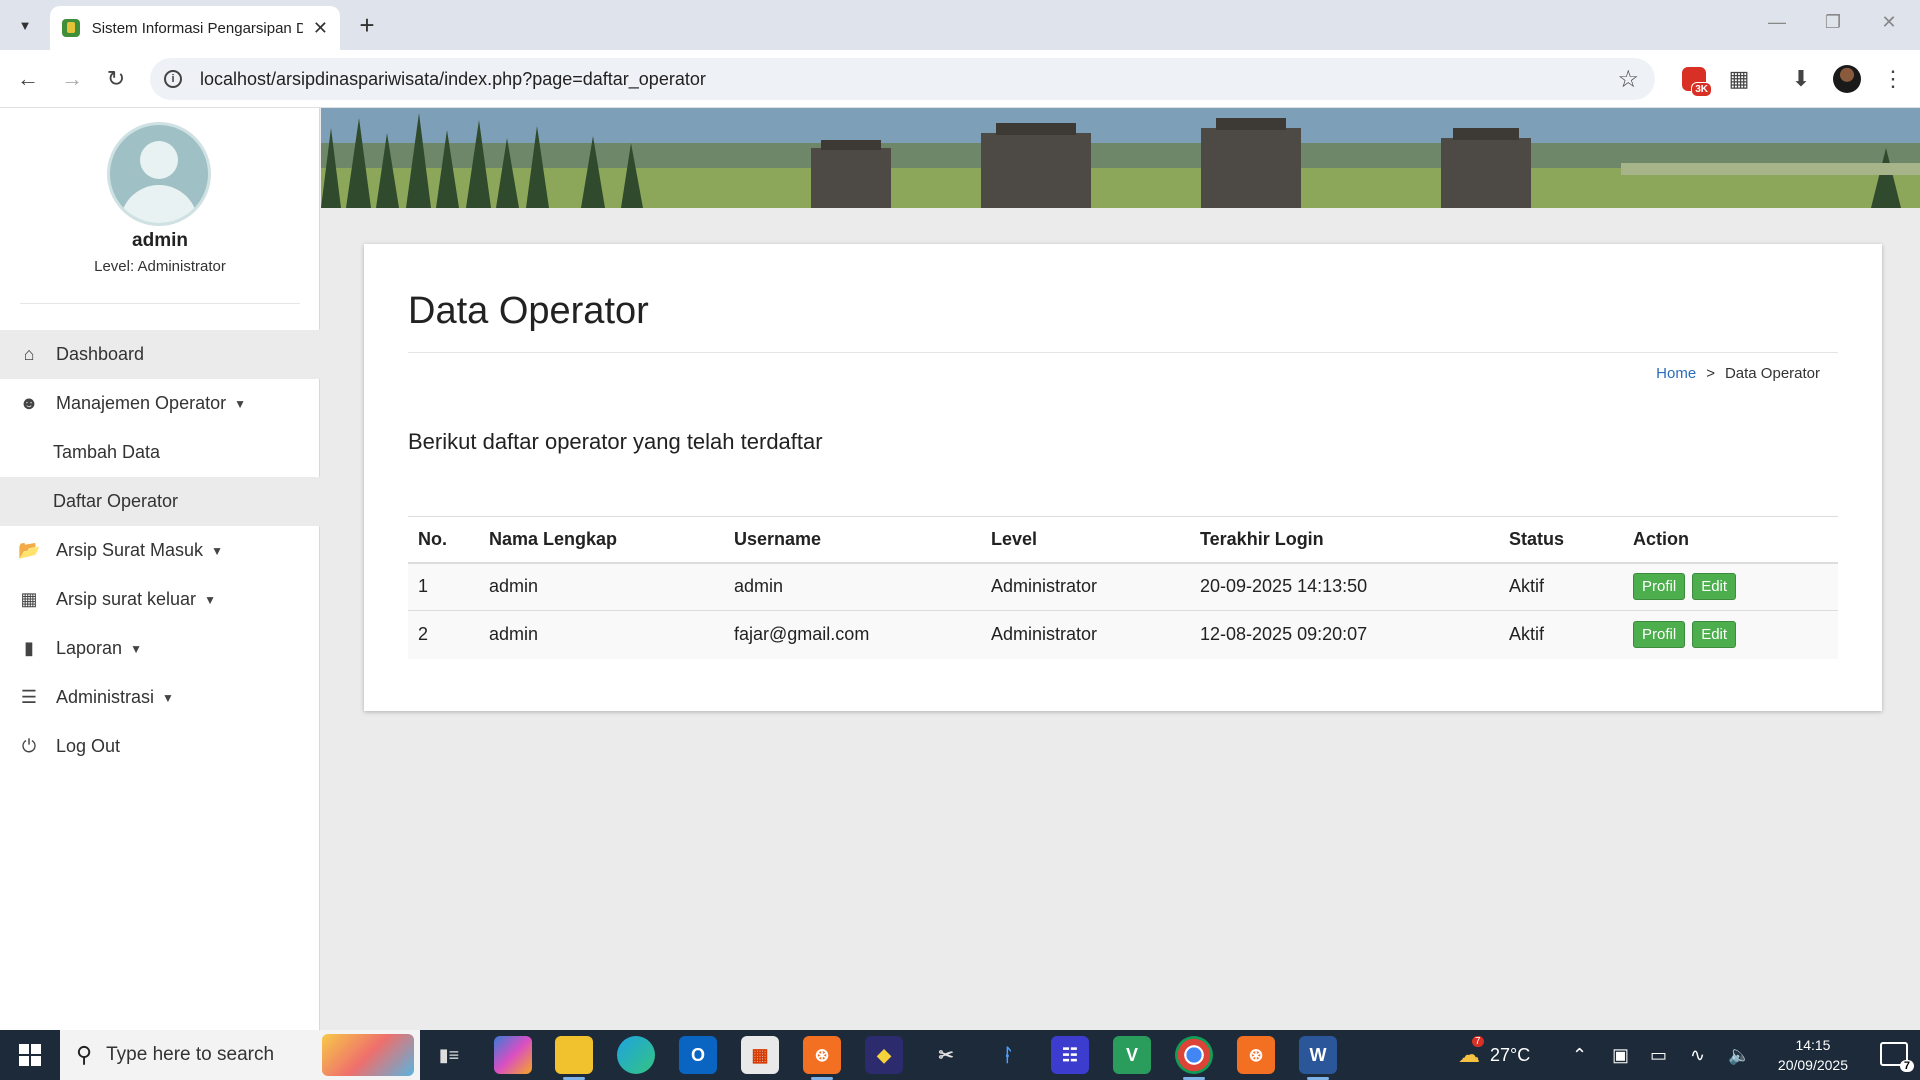 The image size is (1920, 1080). What do you see at coordinates (760, 1055) in the screenshot?
I see `microsoft-store-icon: ▦` at bounding box center [760, 1055].